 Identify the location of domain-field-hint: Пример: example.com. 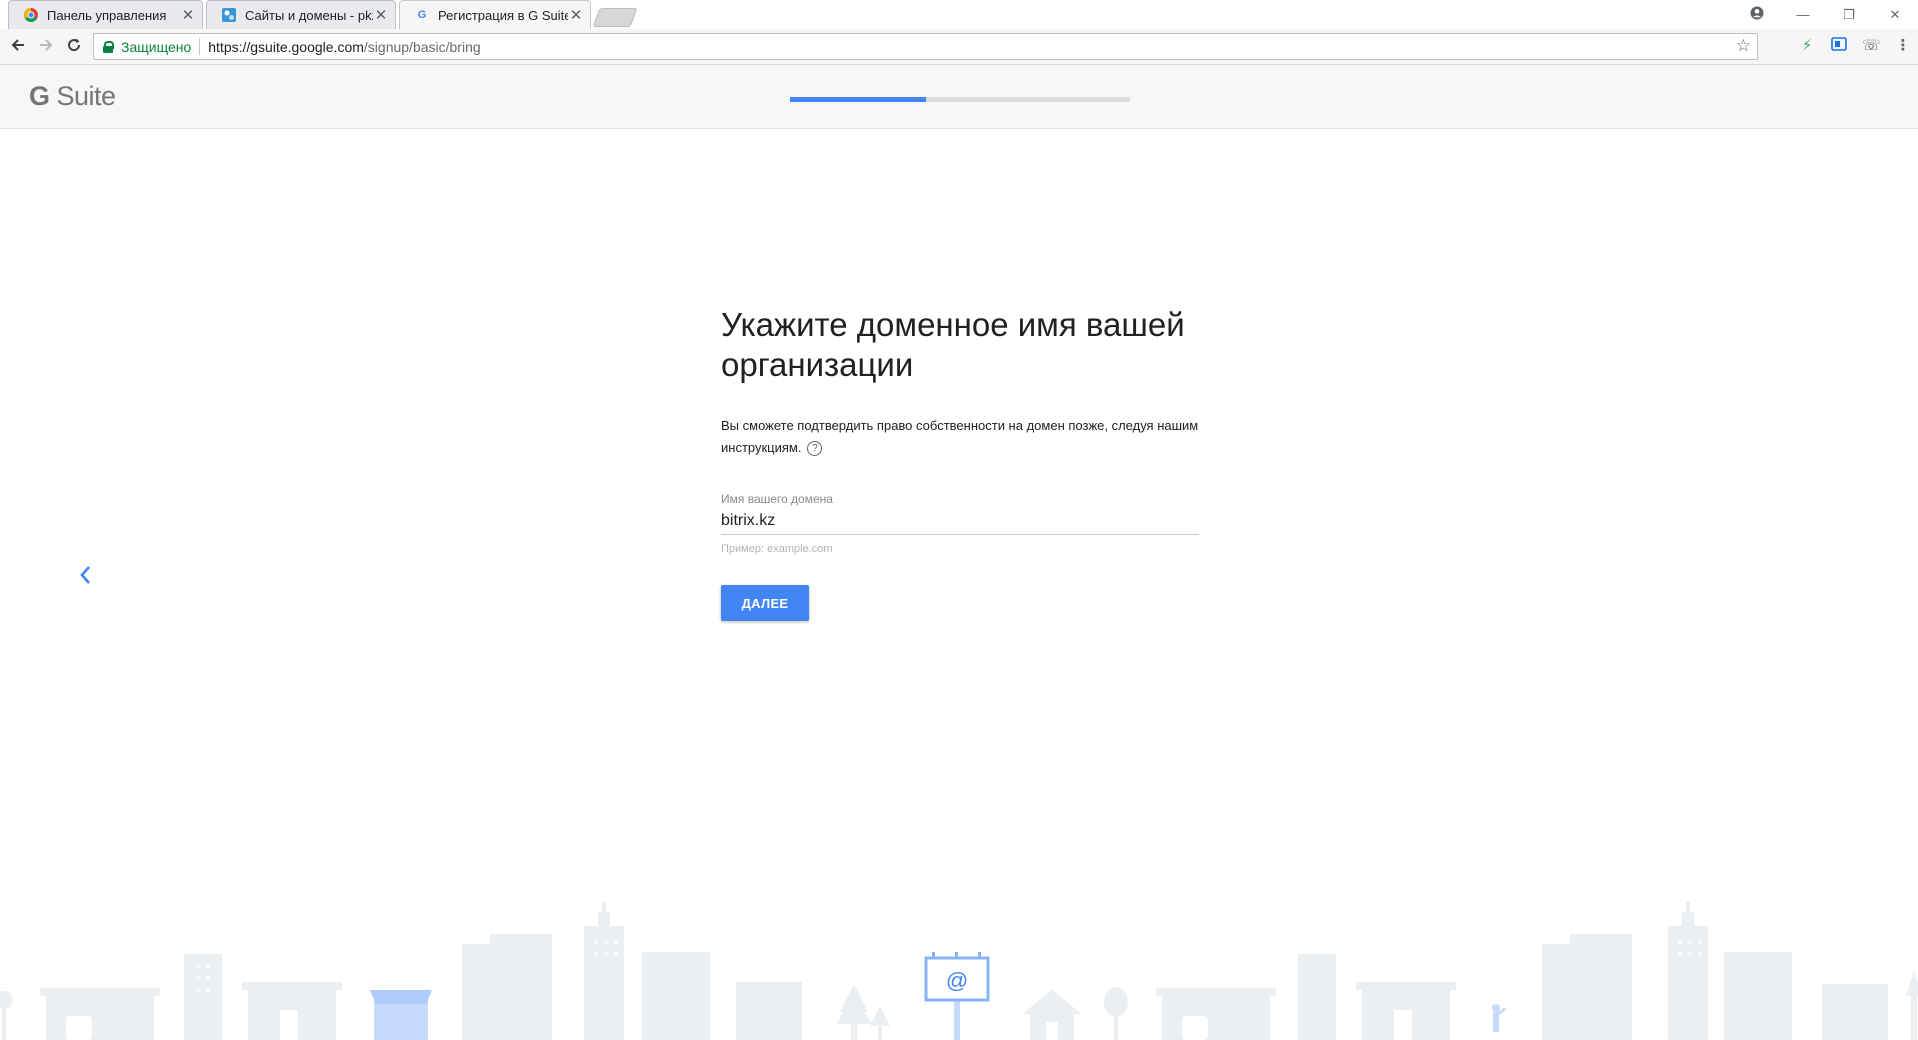
(777, 549).